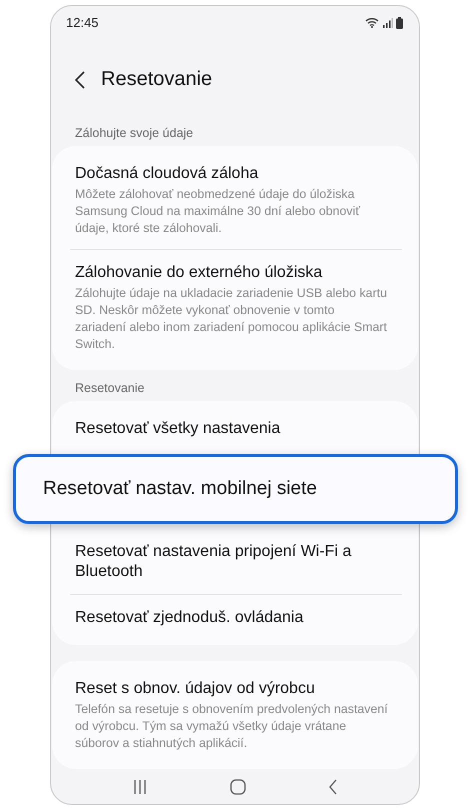  Describe the element at coordinates (189, 618) in the screenshot. I see `item-title: Resetovať zjednoduš. ovládania` at that location.